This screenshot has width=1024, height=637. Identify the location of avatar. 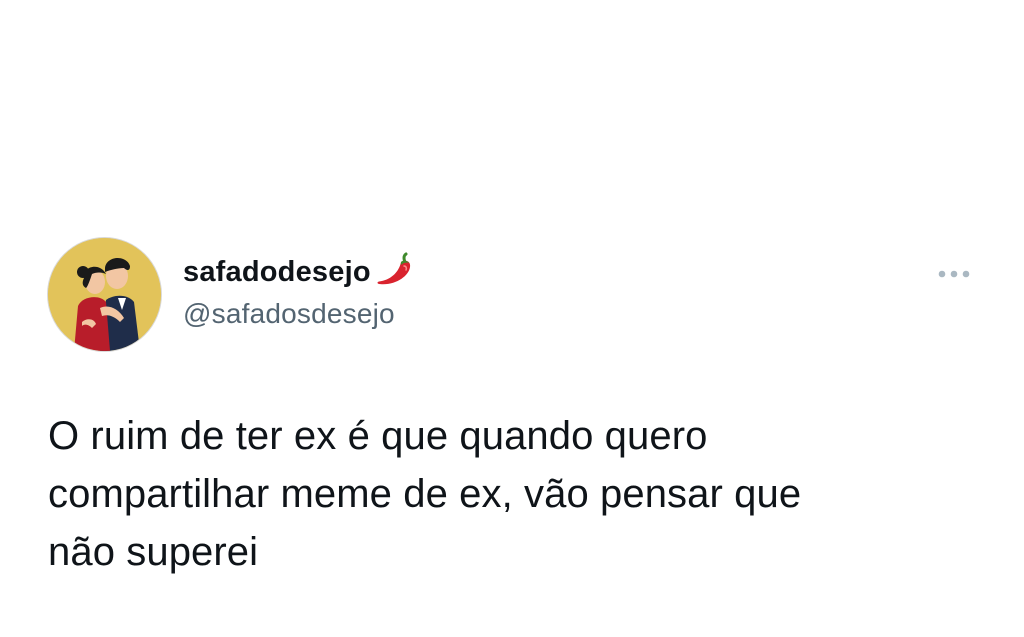
(104, 294).